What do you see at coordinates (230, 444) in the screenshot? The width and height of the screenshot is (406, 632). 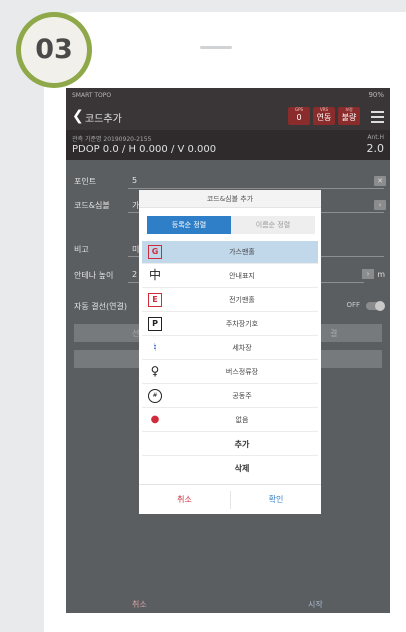 I see `add-symbol-button: 추가` at bounding box center [230, 444].